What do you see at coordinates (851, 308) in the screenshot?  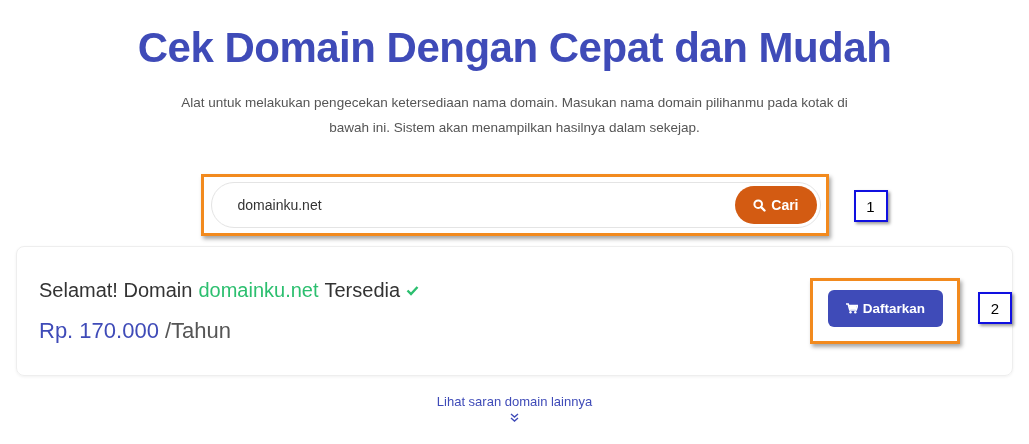 I see `cart-icon` at bounding box center [851, 308].